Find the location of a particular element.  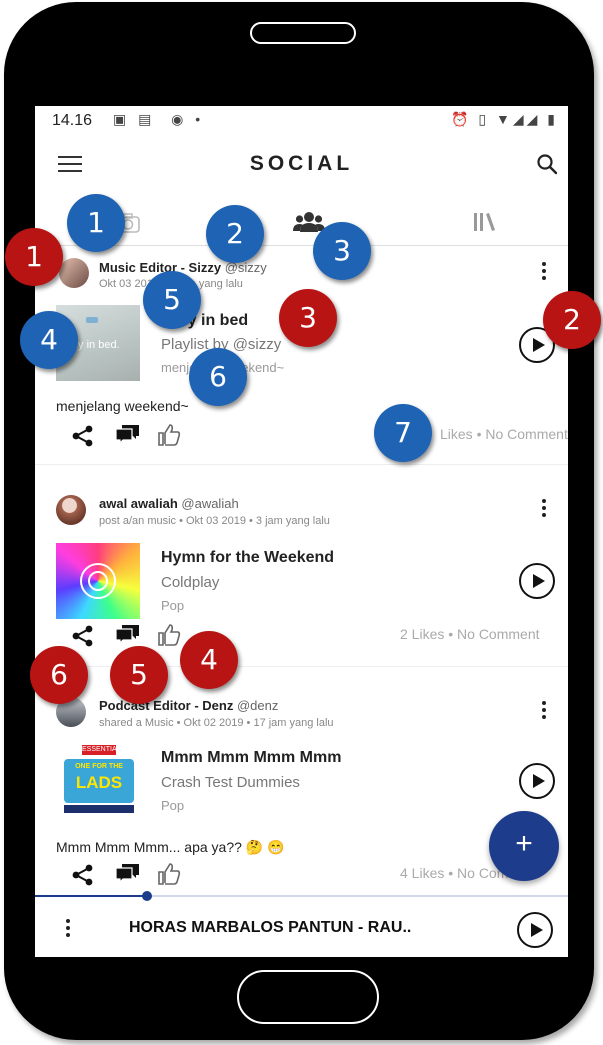

annotation-badge-red: 4 is located at coordinates (209, 660).